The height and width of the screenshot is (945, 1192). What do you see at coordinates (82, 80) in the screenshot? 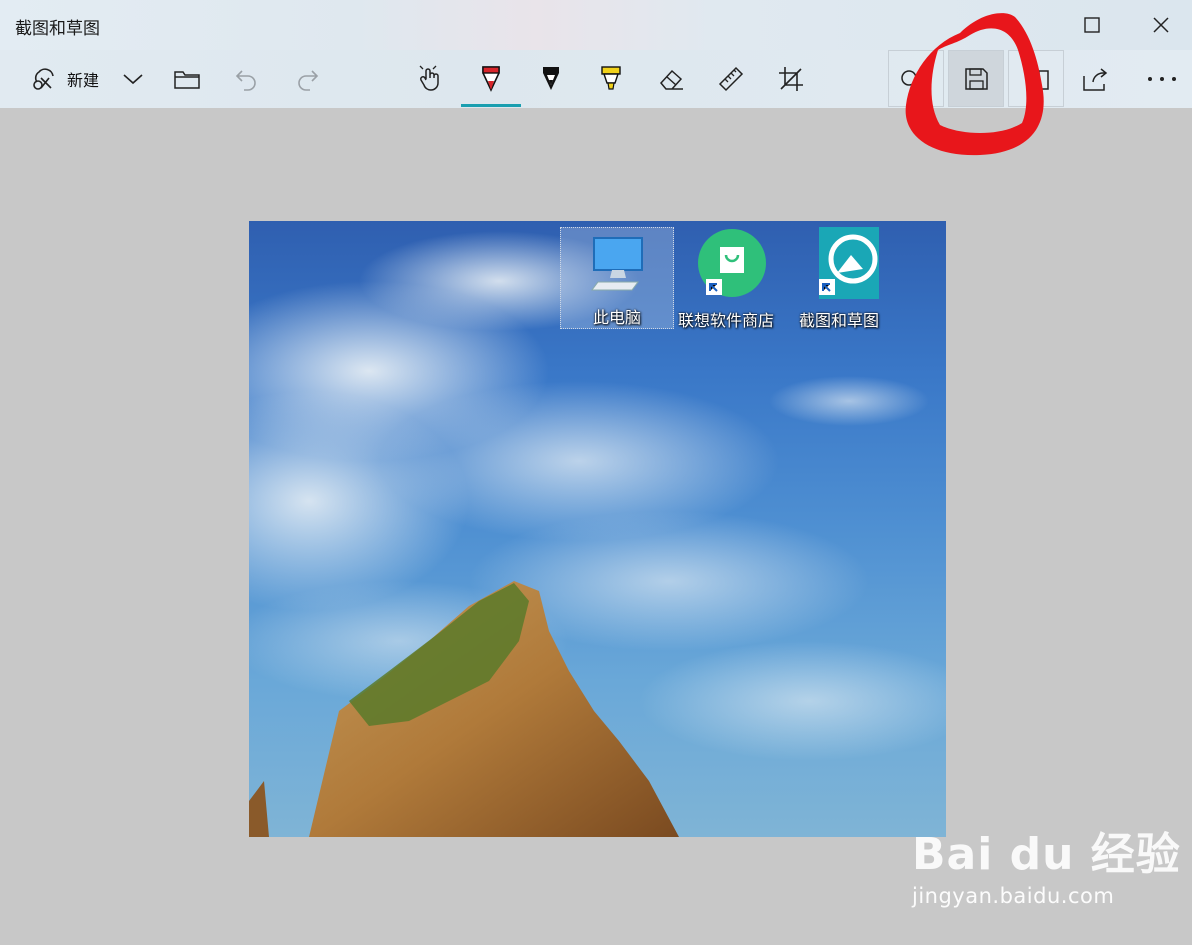
I see `new-label: 新建` at bounding box center [82, 80].